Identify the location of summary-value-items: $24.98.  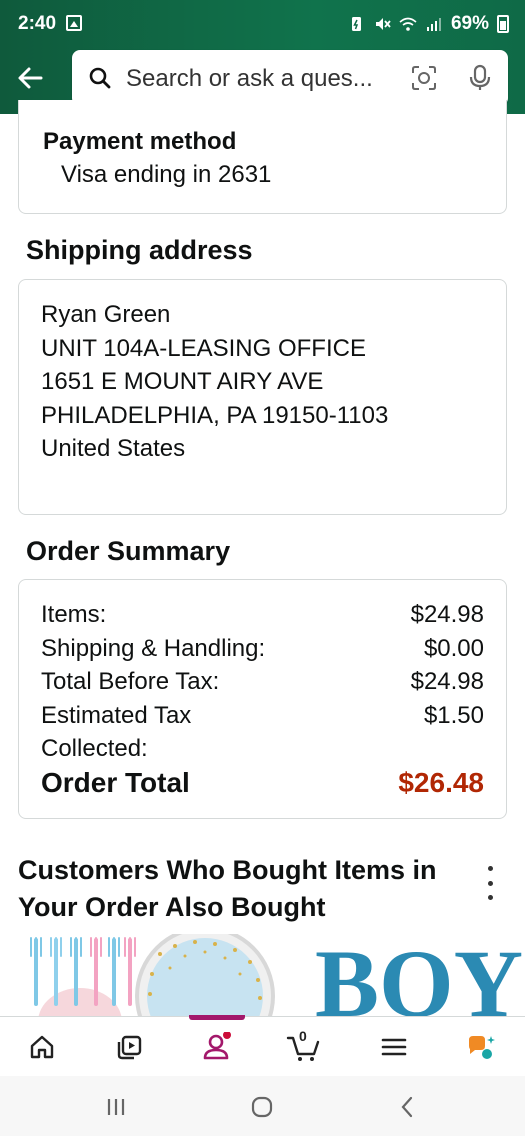
(447, 614).